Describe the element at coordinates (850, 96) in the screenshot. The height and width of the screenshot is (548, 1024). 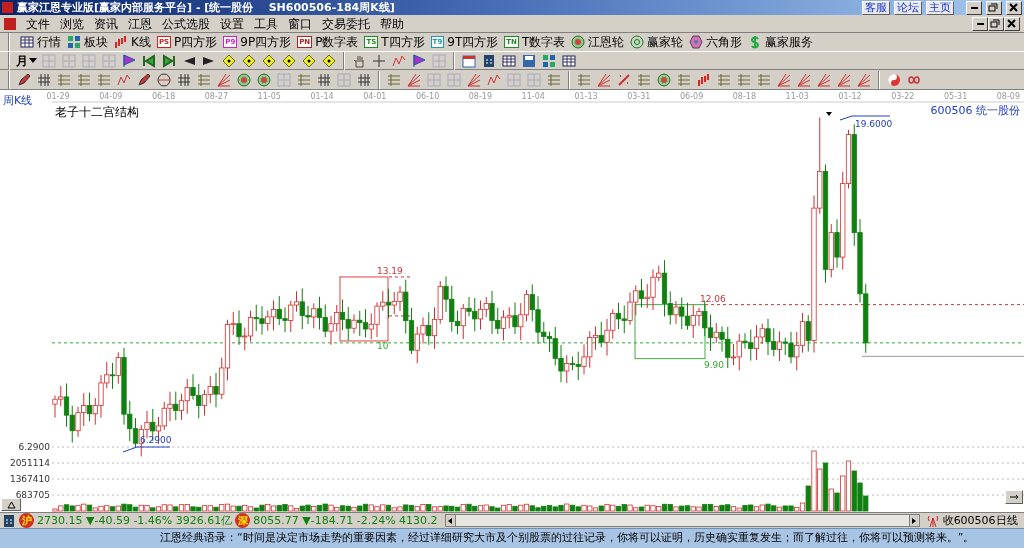
I see `date-label: 01-12` at that location.